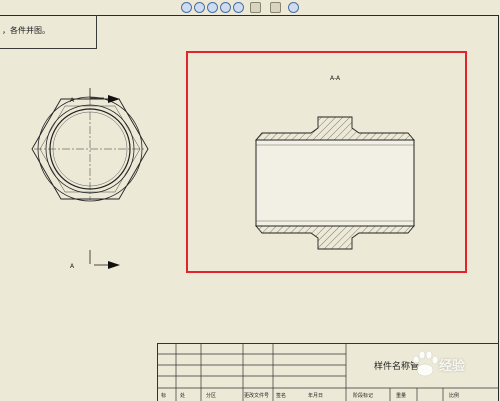  What do you see at coordinates (335, 183) in the screenshot?
I see `section-bore` at bounding box center [335, 183].